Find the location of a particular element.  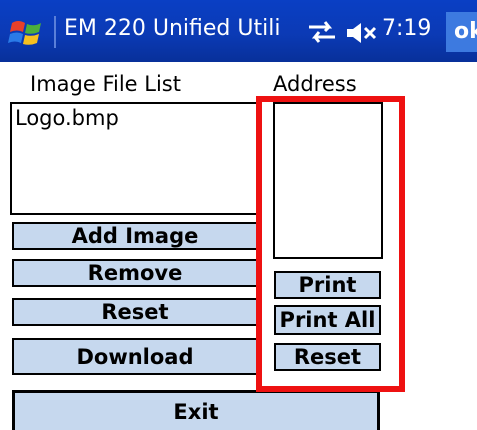

list-item: Logo.bmp is located at coordinates (134, 118).